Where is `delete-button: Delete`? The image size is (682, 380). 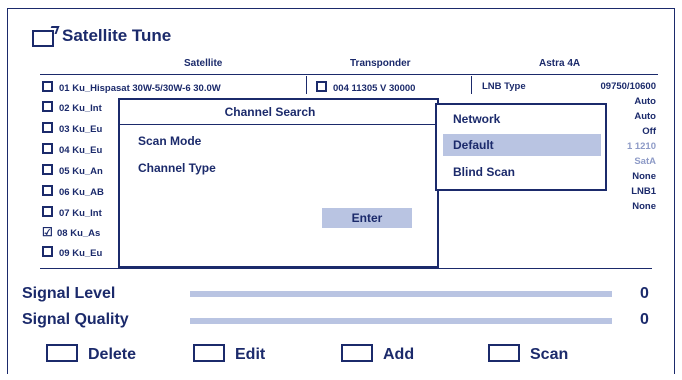 delete-button: Delete is located at coordinates (91, 353).